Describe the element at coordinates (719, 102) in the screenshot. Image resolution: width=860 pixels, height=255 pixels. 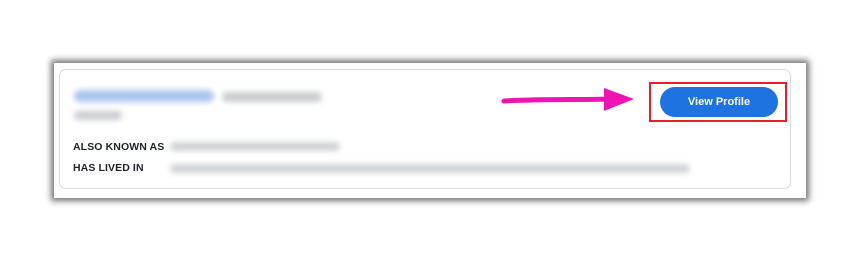
I see `view-profile-button: View Profile` at that location.